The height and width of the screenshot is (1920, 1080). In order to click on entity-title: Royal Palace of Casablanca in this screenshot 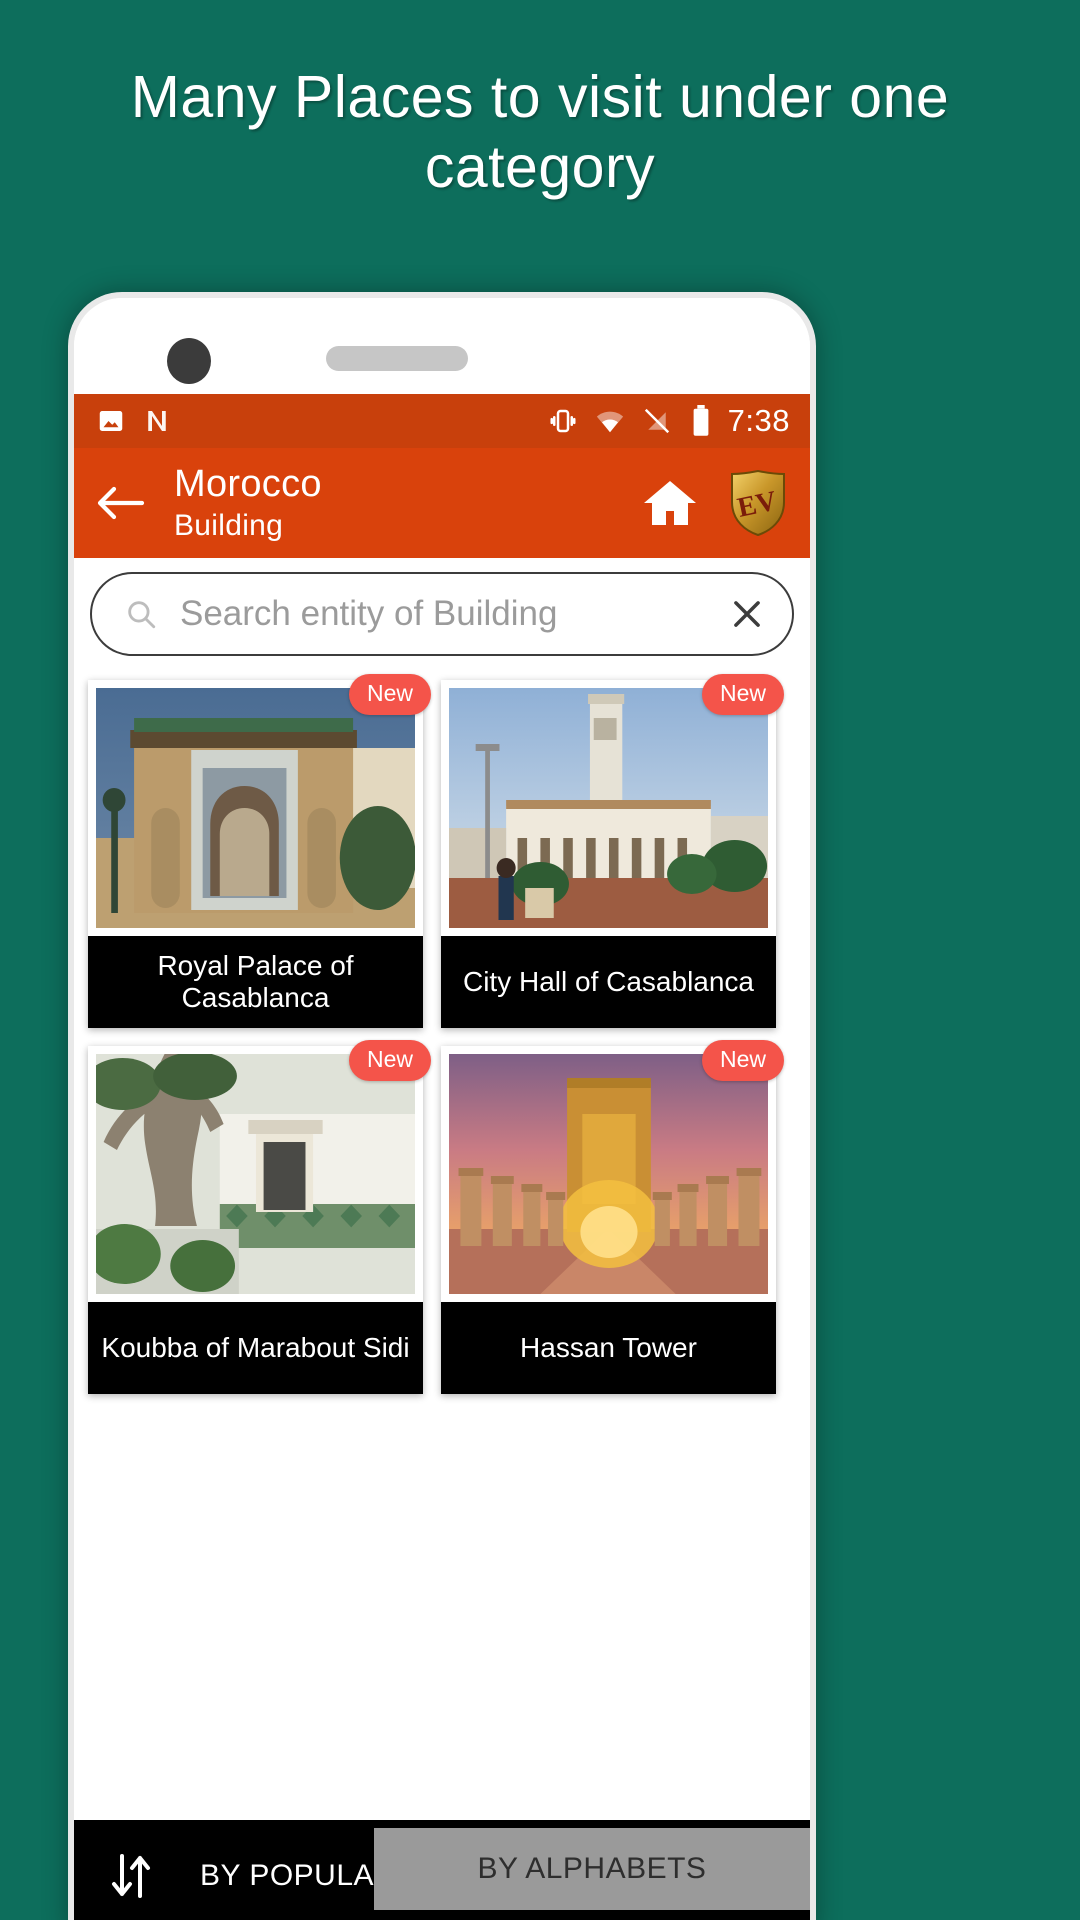, I will do `click(255, 982)`.